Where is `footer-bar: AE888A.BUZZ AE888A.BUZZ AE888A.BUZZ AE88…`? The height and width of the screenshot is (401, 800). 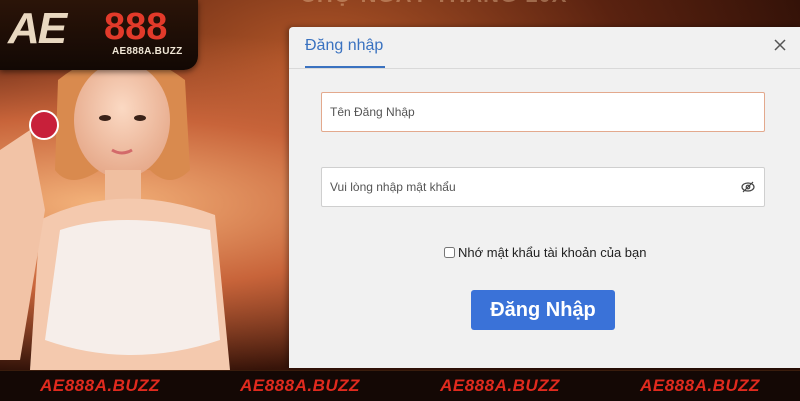 footer-bar: AE888A.BUZZ AE888A.BUZZ AE888A.BUZZ AE88… is located at coordinates (400, 385).